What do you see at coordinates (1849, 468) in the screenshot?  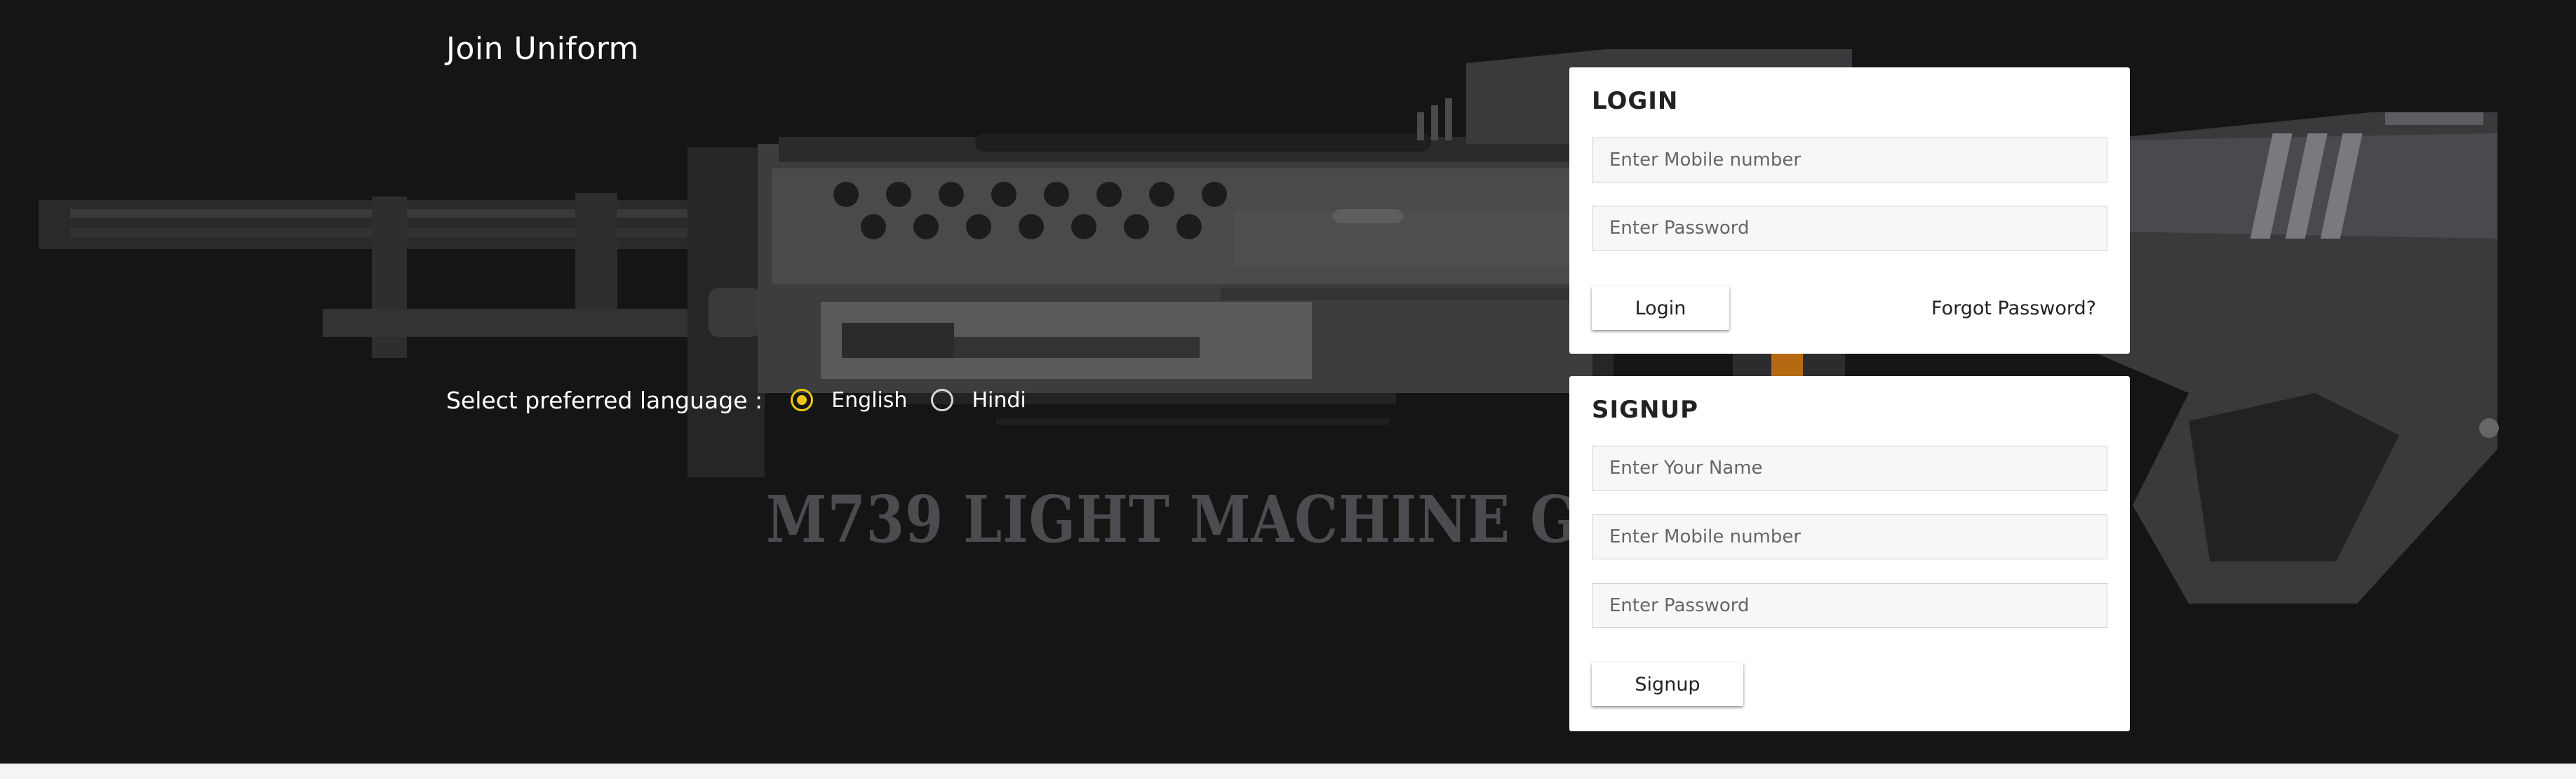 I see `signup-name-input` at bounding box center [1849, 468].